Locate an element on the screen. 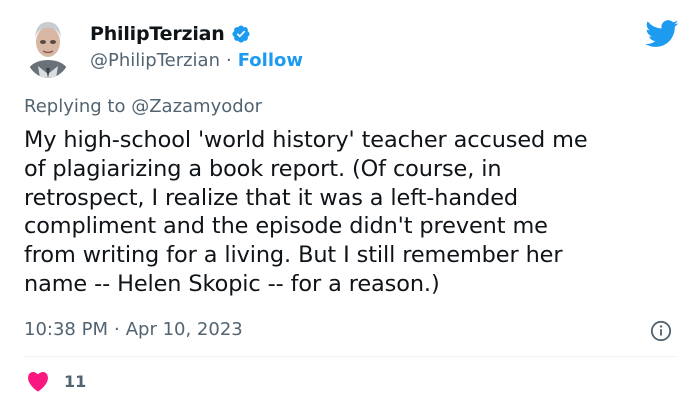 Image resolution: width=700 pixels, height=410 pixels. follow-button: Follow is located at coordinates (270, 61).